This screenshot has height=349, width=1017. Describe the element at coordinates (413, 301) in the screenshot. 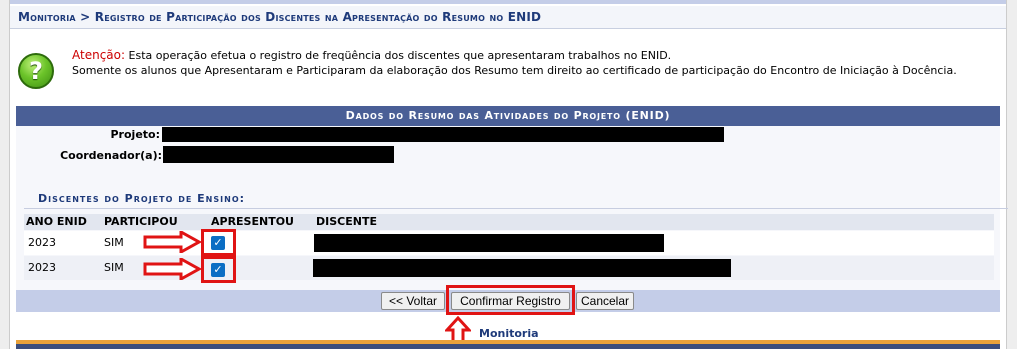

I see `voltar-button: << Voltar` at that location.